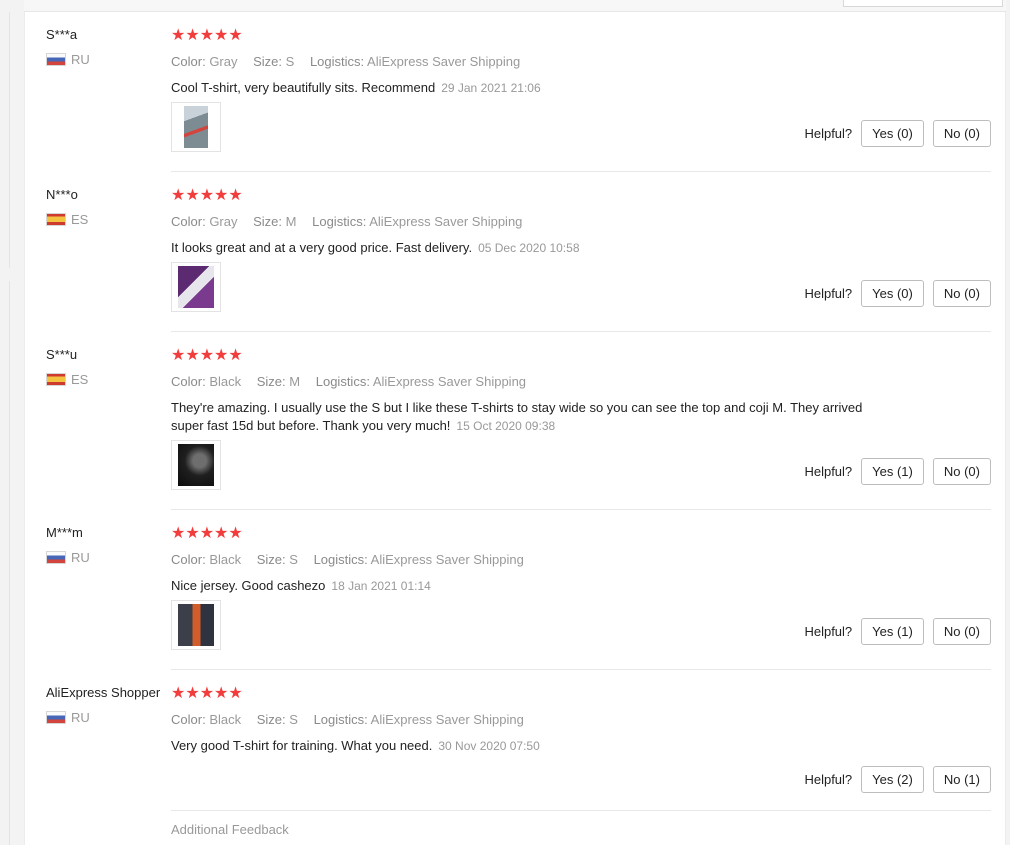 The height and width of the screenshot is (845, 1010). I want to click on review-date: 29 Jan 2021 21:06, so click(491, 88).